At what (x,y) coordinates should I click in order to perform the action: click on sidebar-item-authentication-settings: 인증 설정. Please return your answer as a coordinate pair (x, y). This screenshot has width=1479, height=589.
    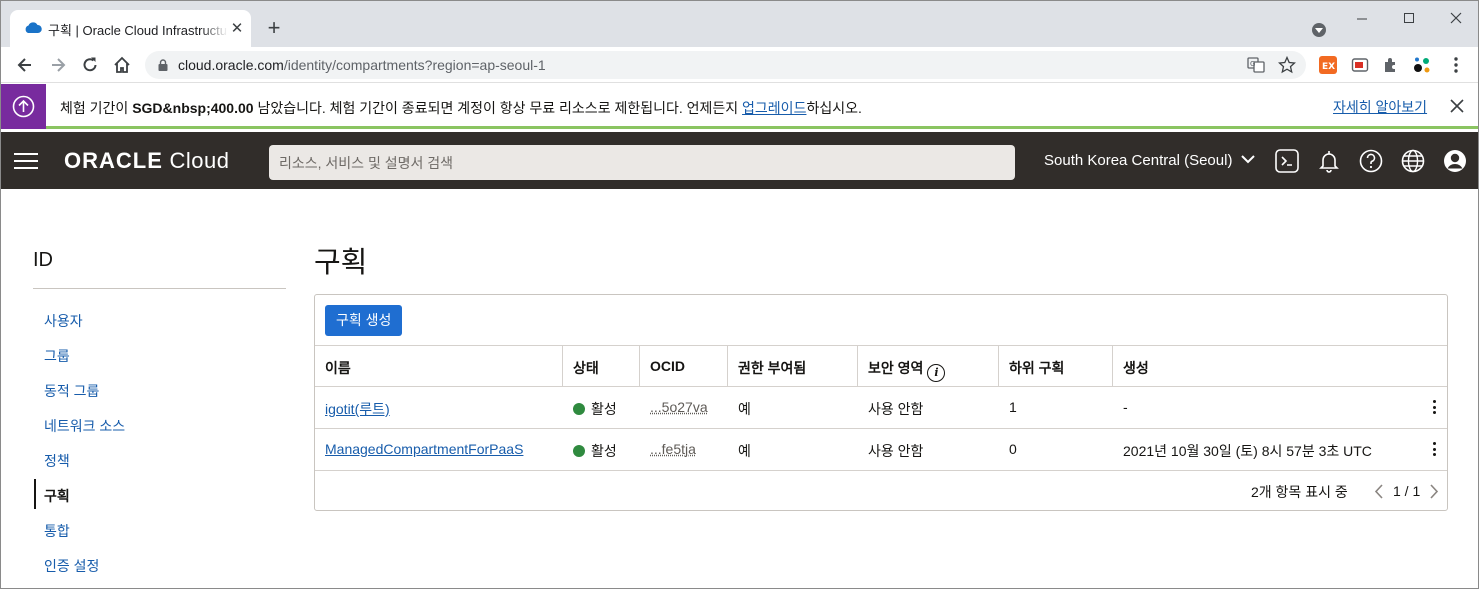
    Looking at the image, I should click on (154, 564).